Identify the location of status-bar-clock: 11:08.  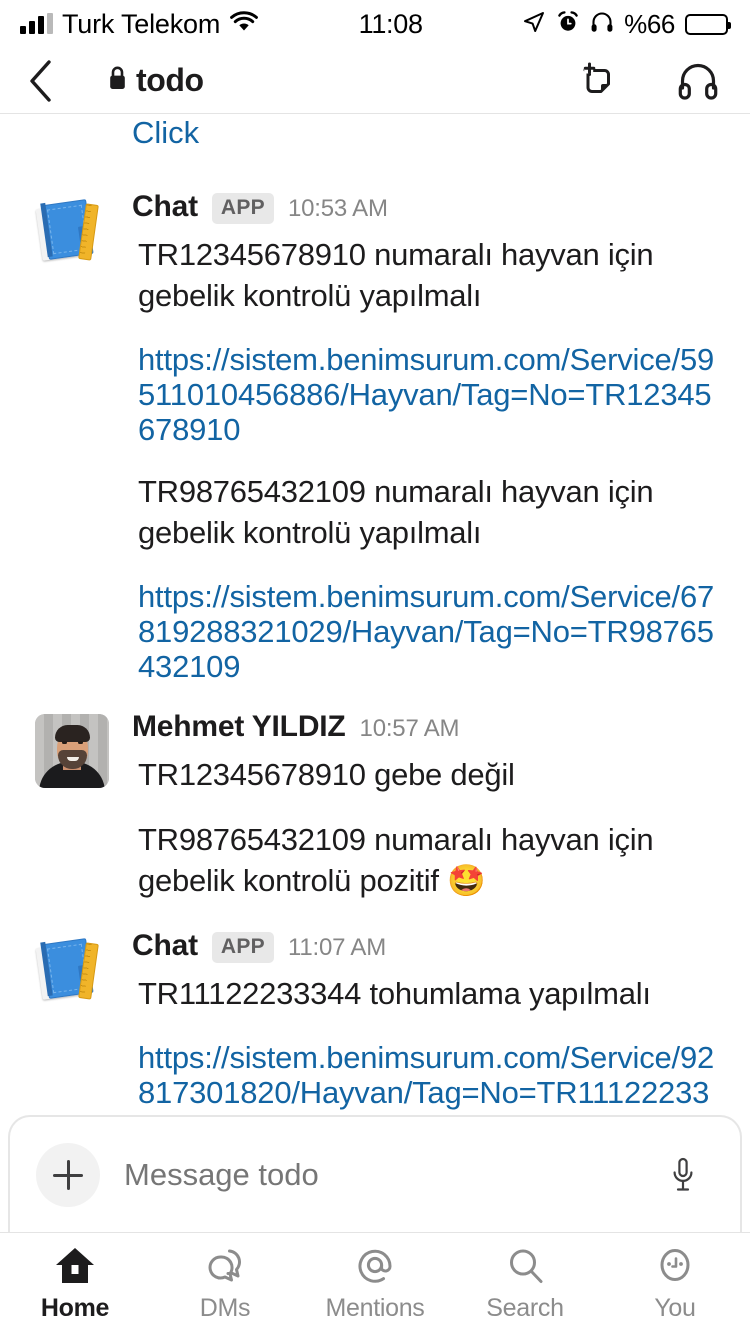
(390, 23).